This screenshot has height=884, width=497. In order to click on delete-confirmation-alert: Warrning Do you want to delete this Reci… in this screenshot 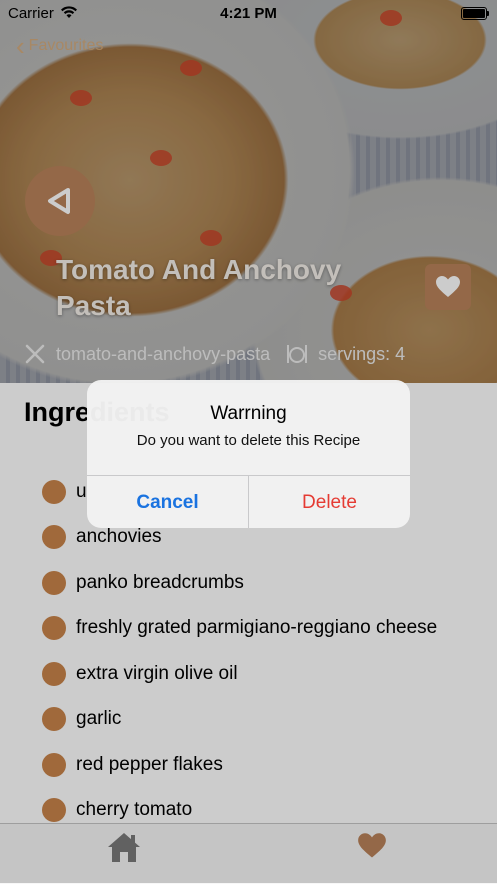, I will do `click(248, 454)`.